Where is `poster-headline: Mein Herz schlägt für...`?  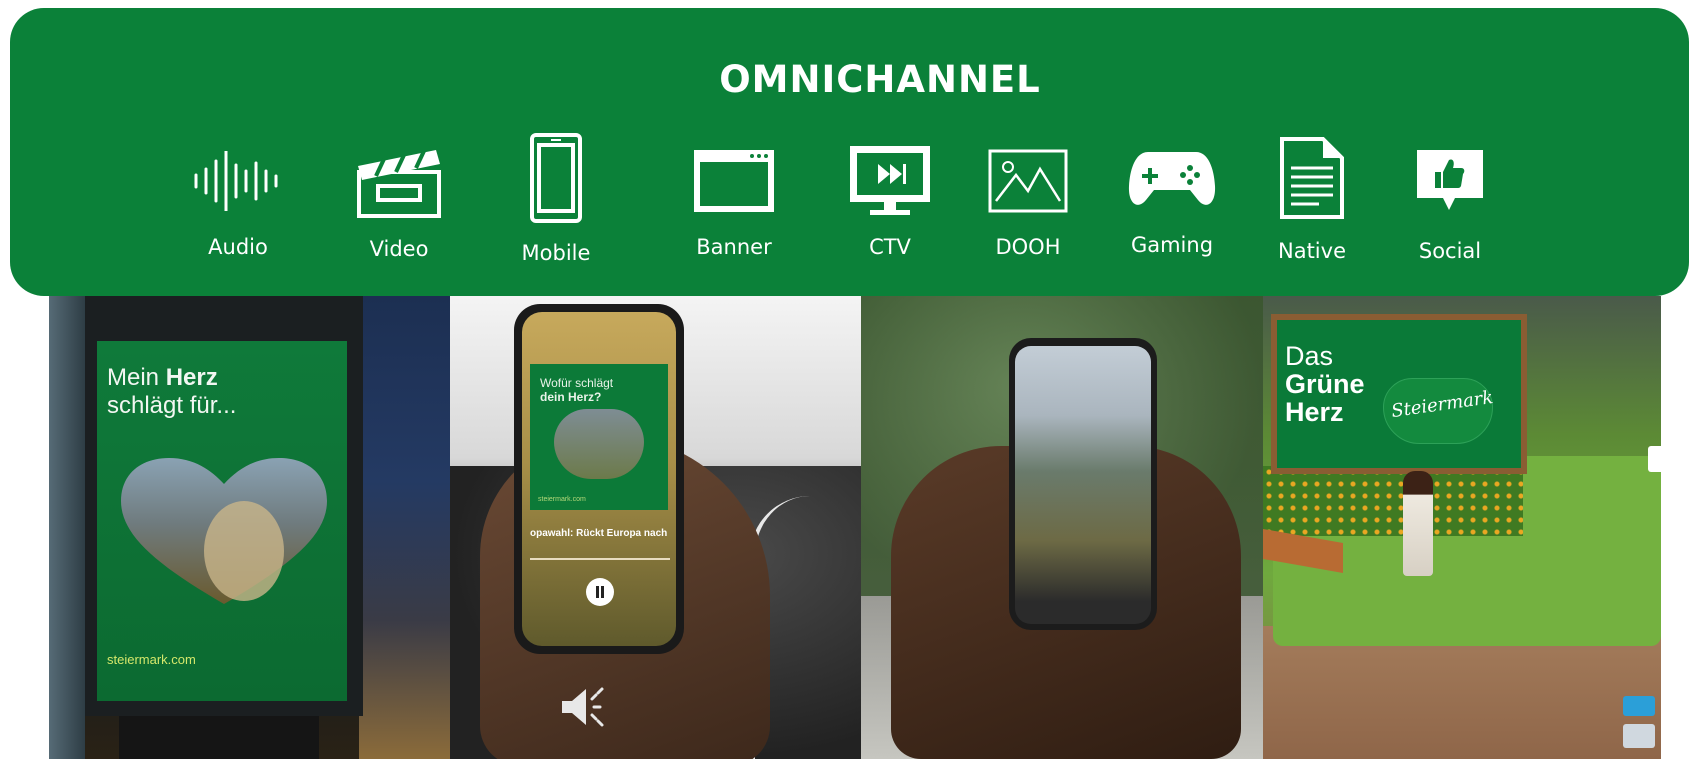 poster-headline: Mein Herz schlägt für... is located at coordinates (172, 391).